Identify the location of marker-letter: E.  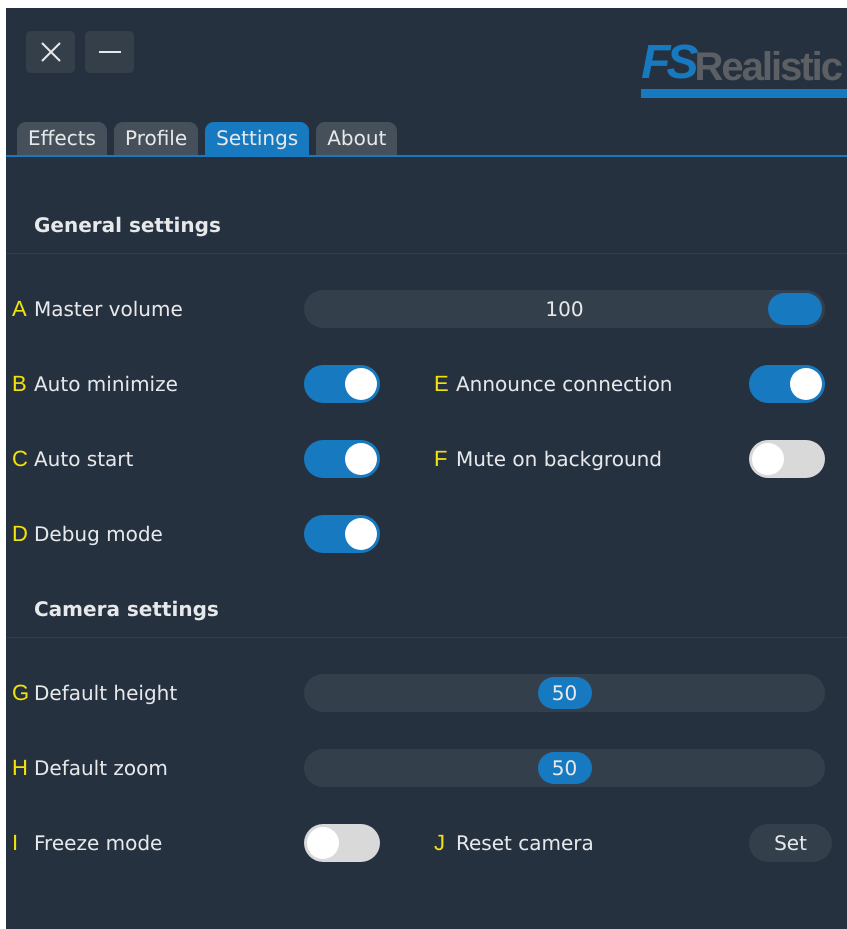
(442, 384).